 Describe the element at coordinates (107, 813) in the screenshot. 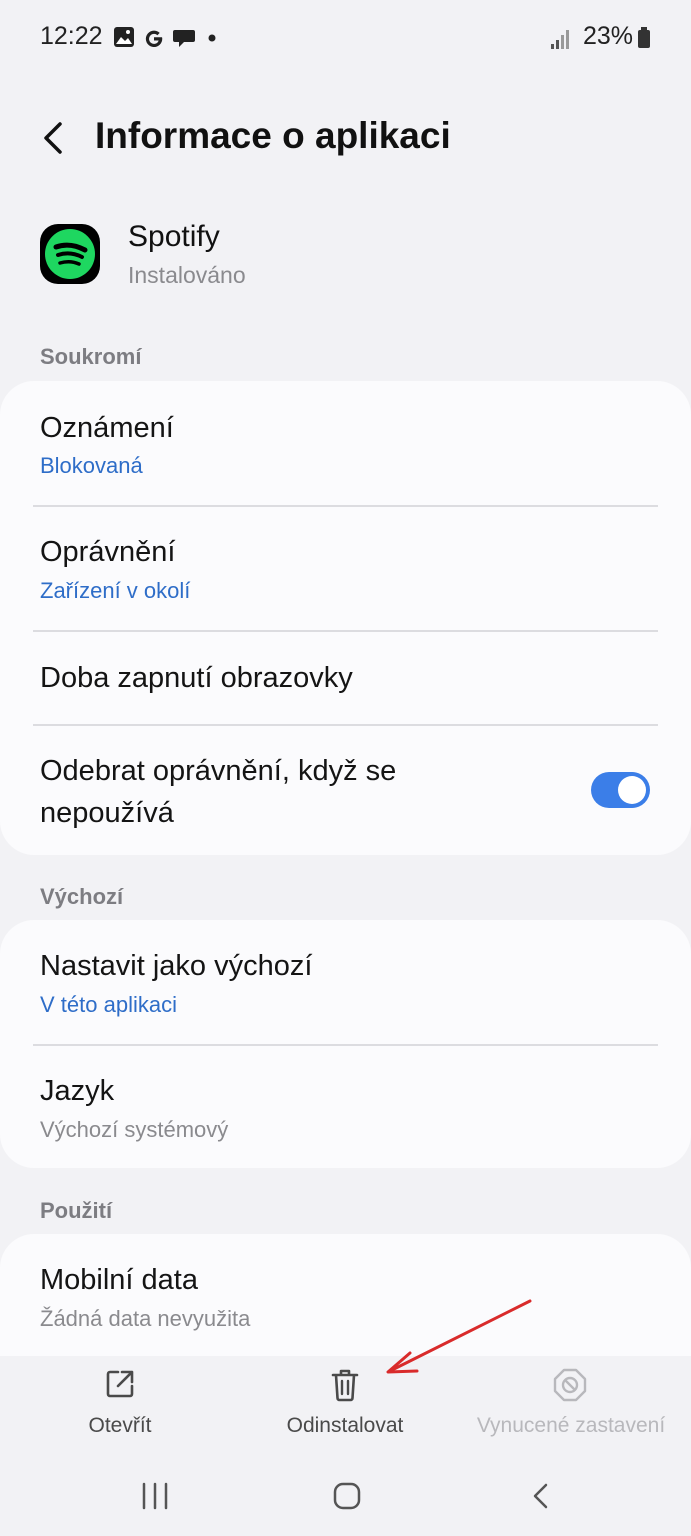

I see `item-title-line2: nepoužívá` at that location.